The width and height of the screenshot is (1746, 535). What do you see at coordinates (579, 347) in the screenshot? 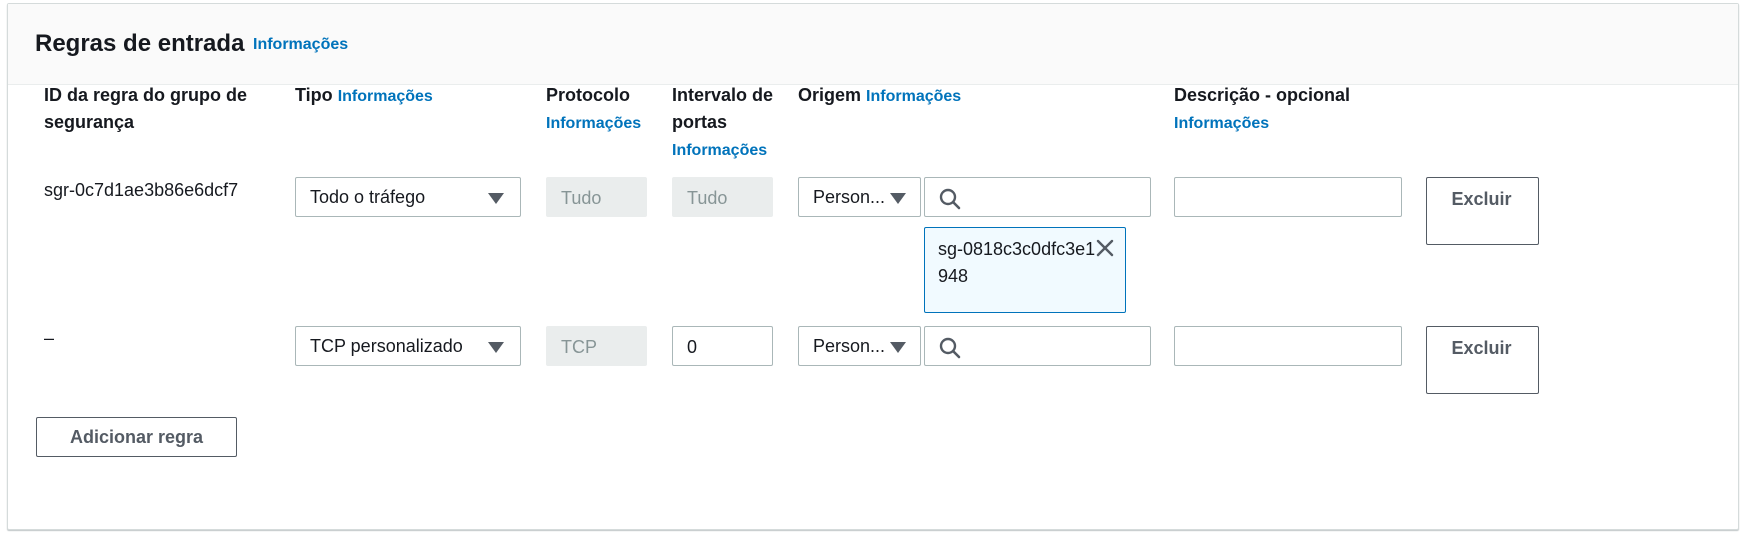
I see `protocol-value: TCP` at bounding box center [579, 347].